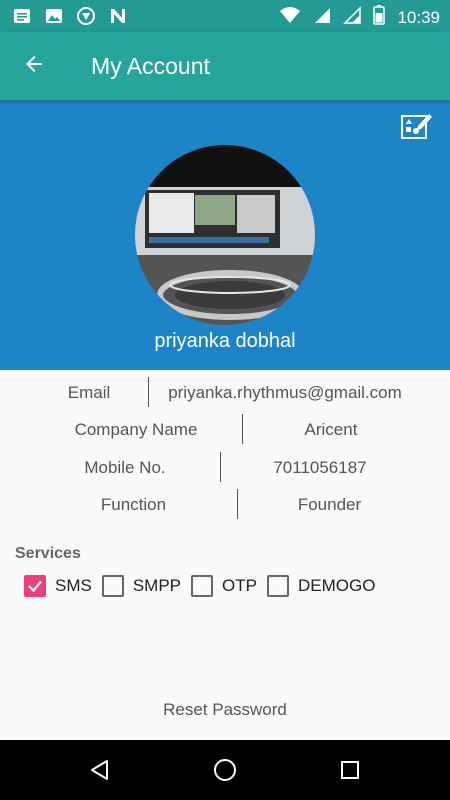 This screenshot has height=800, width=450. I want to click on profile-name: priyanka dobhal, so click(225, 341).